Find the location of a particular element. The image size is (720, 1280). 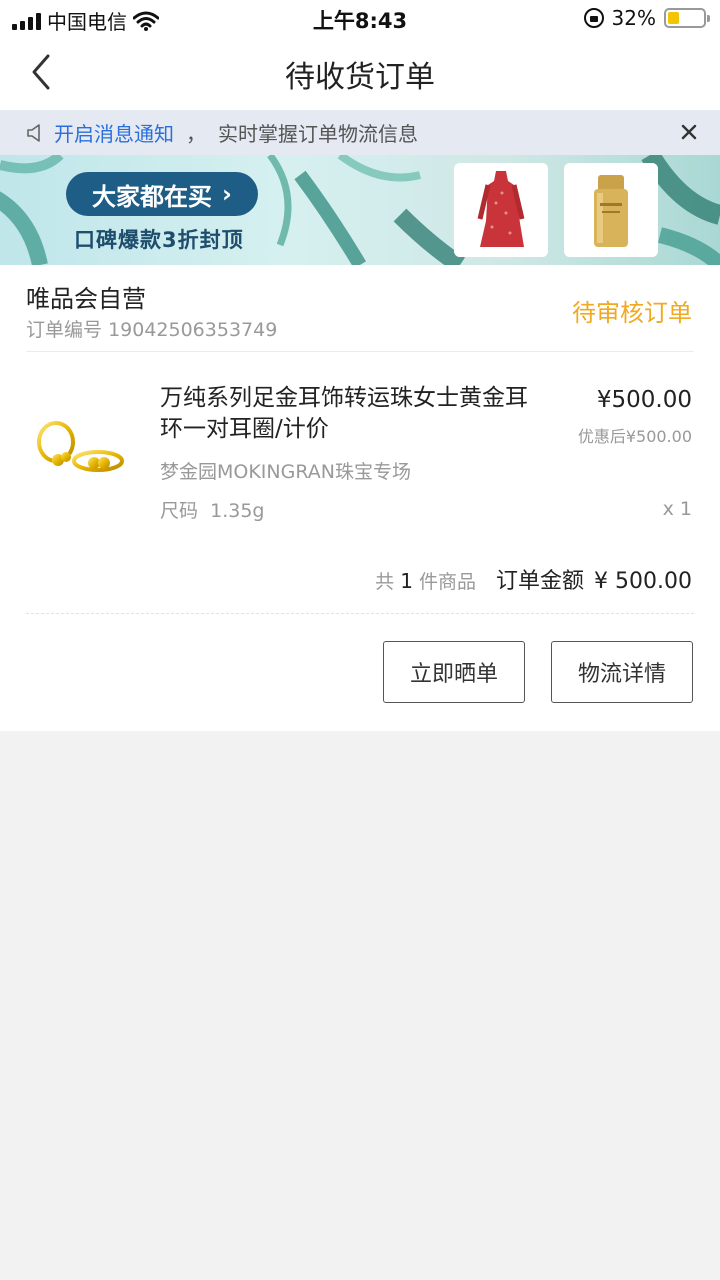

nav-bar: 待收货订单 is located at coordinates (360, 73).